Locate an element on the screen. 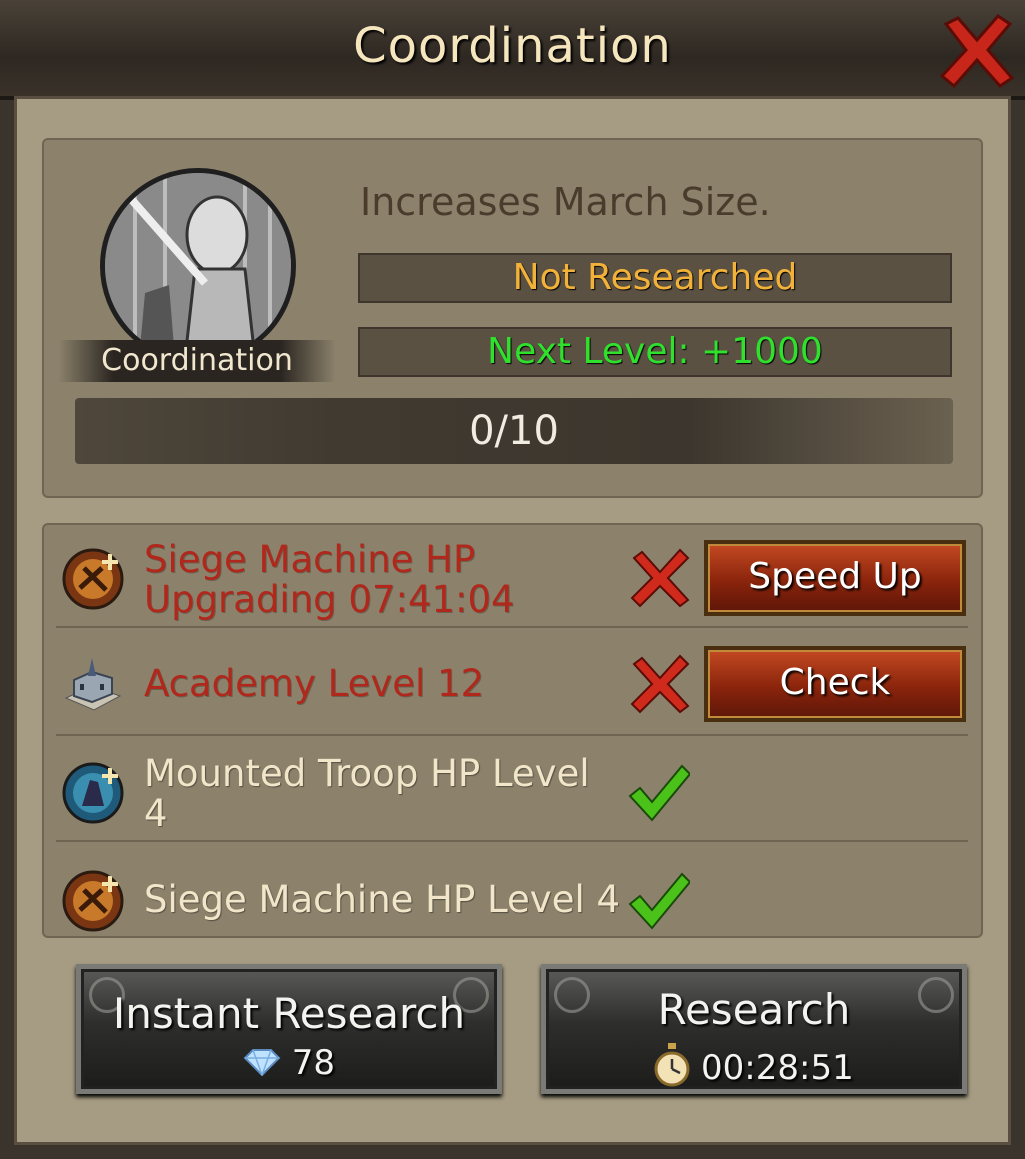 The image size is (1025, 1159). speed-up-button: Speed Up is located at coordinates (835, 578).